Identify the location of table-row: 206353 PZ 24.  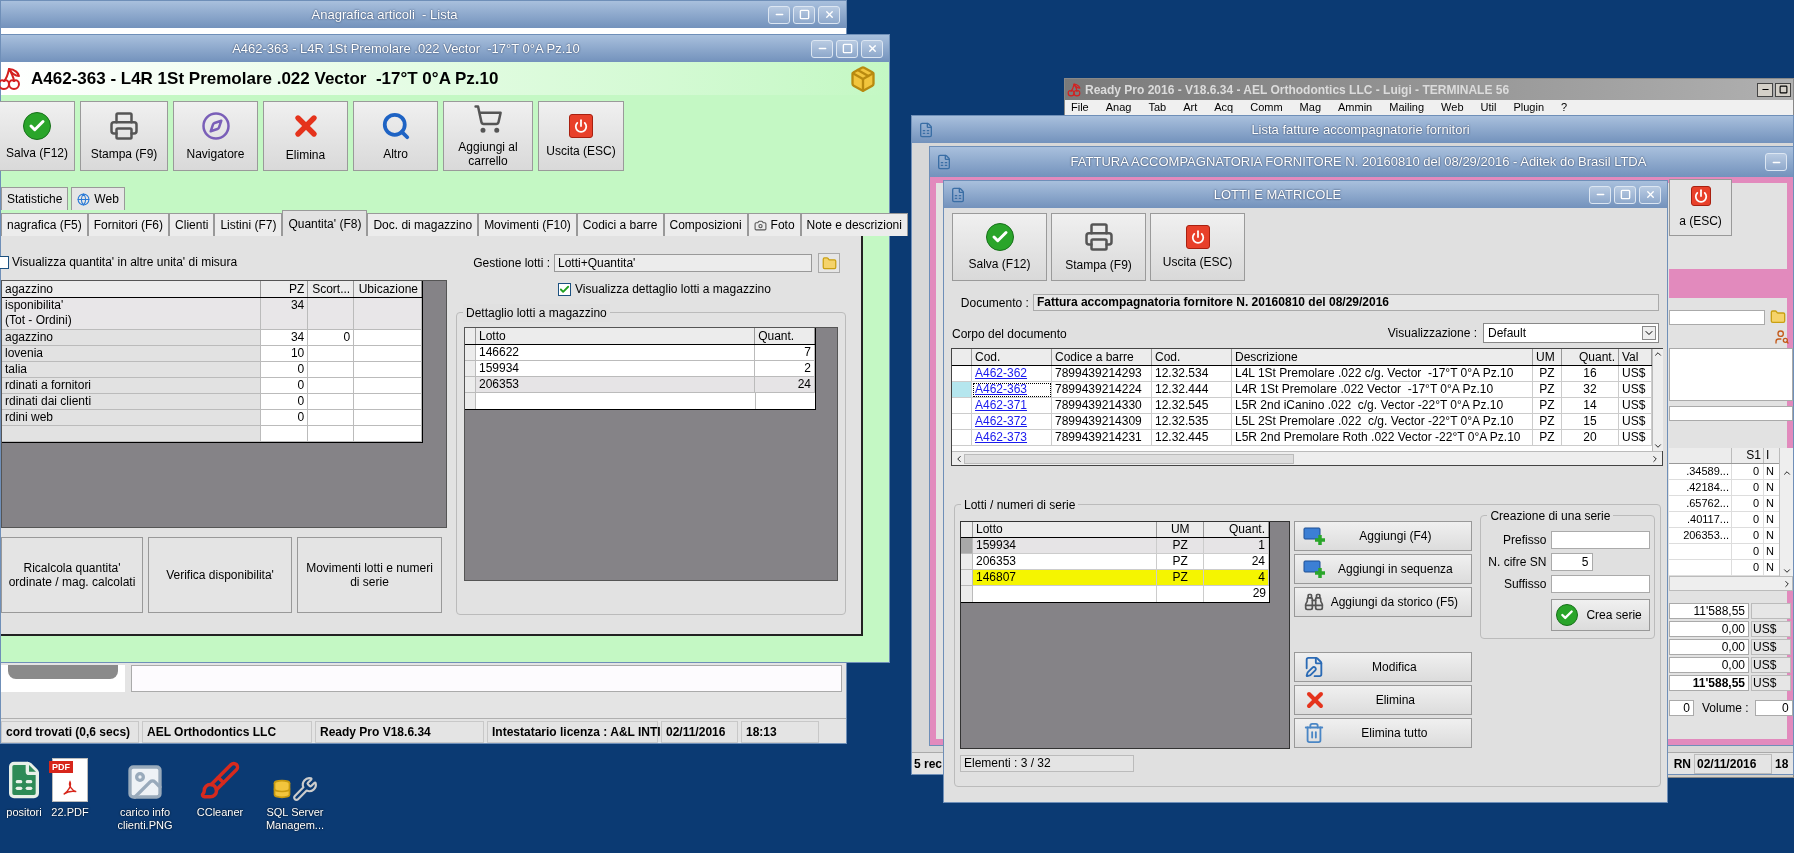
(1115, 562).